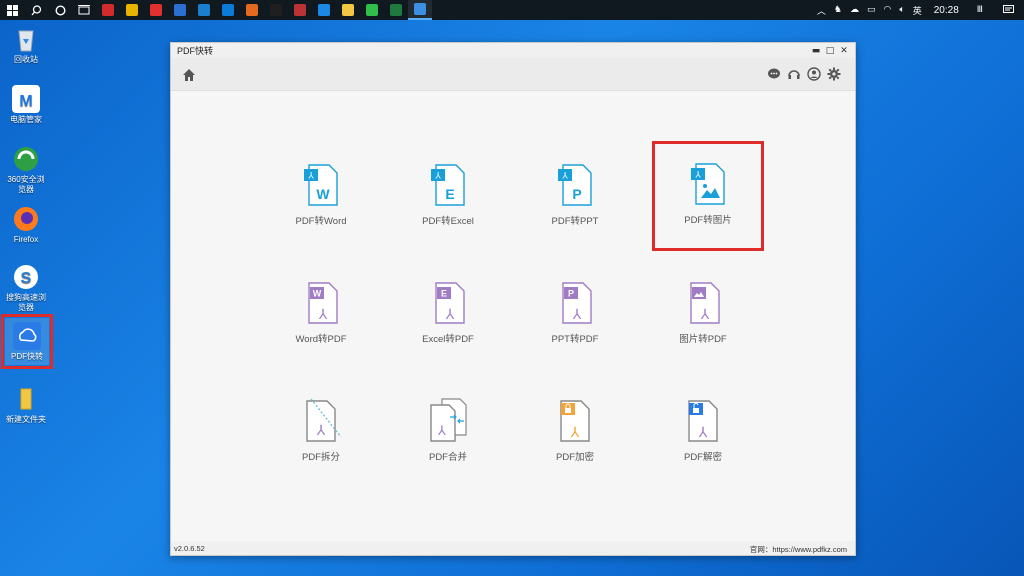 Image resolution: width=1024 pixels, height=576 pixels. What do you see at coordinates (444, 294) in the screenshot?
I see `svg-text: E` at bounding box center [444, 294].